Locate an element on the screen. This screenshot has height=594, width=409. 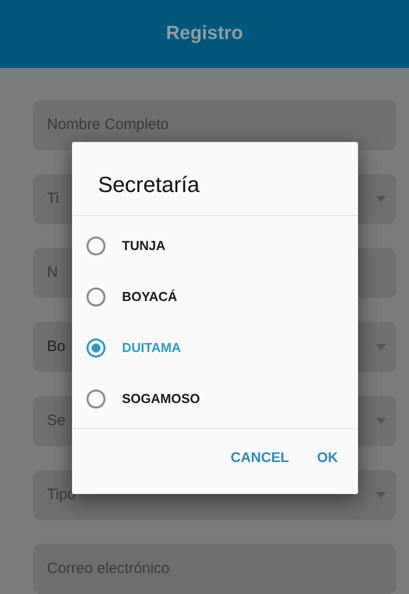
radio-option: DUITAMA is located at coordinates (215, 347).